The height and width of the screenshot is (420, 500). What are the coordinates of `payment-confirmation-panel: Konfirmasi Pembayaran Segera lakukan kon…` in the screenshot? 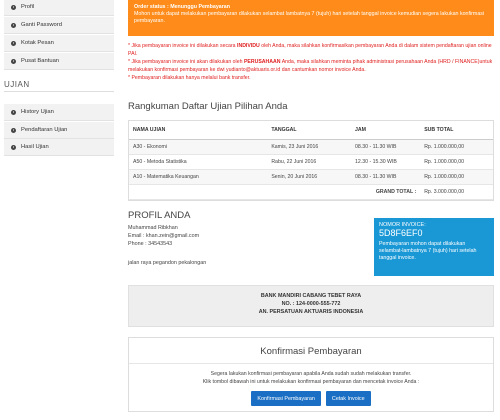 It's located at (311, 374).